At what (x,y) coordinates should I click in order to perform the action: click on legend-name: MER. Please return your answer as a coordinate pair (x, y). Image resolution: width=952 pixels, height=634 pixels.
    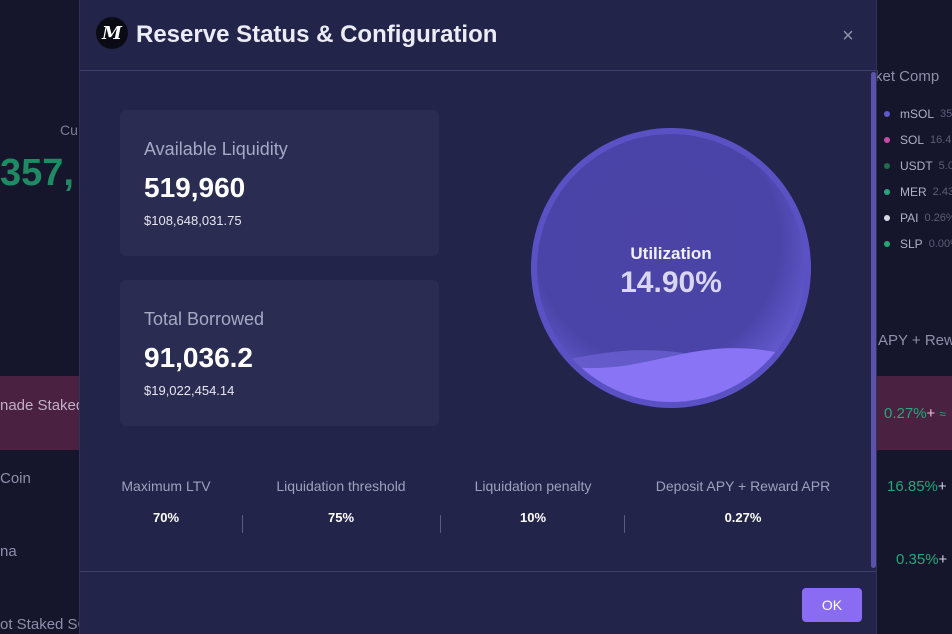
    Looking at the image, I should click on (913, 192).